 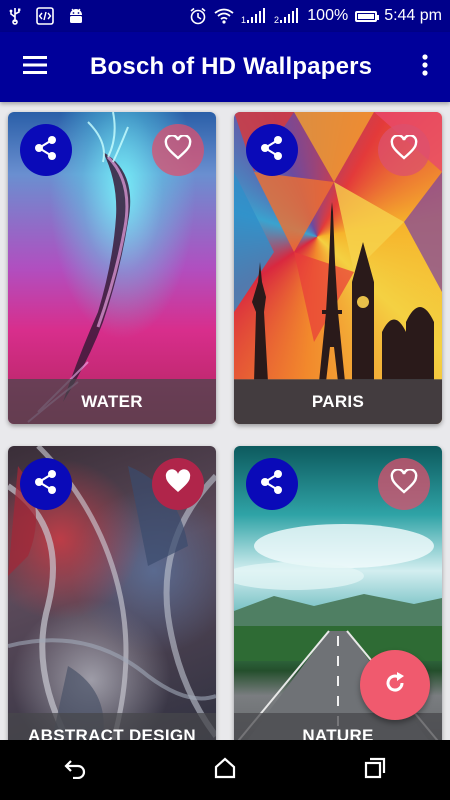 I want to click on home-icon, so click(x=225, y=770).